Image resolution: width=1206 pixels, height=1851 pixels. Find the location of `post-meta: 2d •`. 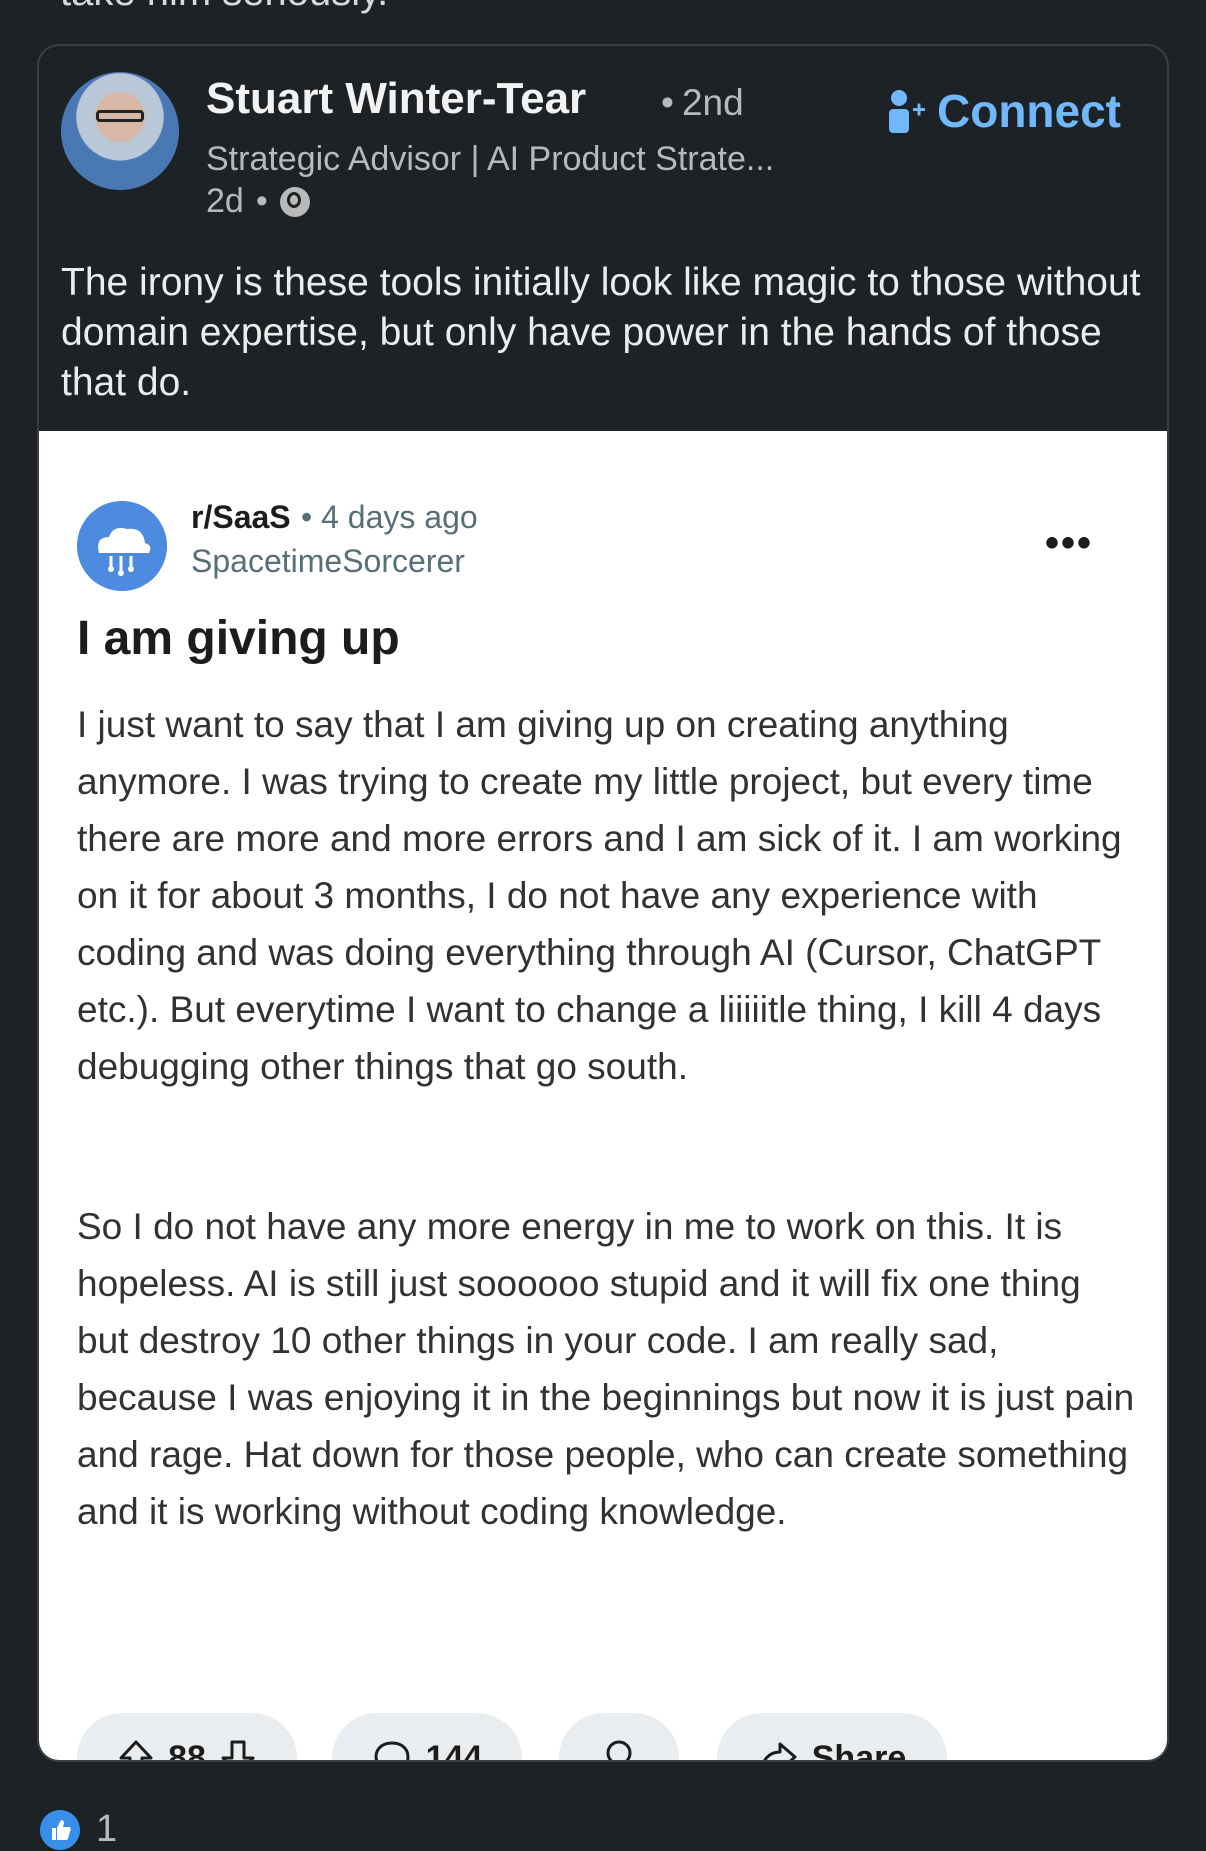

post-meta: 2d • is located at coordinates (258, 201).